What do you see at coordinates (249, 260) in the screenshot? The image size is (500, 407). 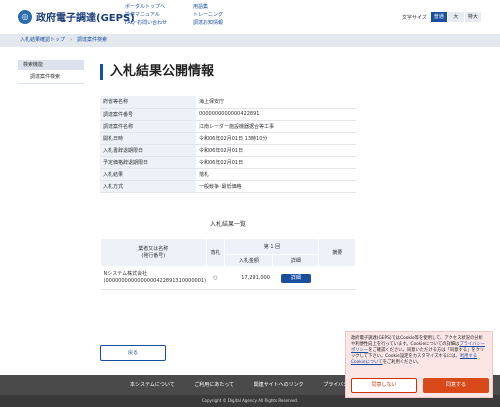 I see `col-header-amount: 入札金額` at bounding box center [249, 260].